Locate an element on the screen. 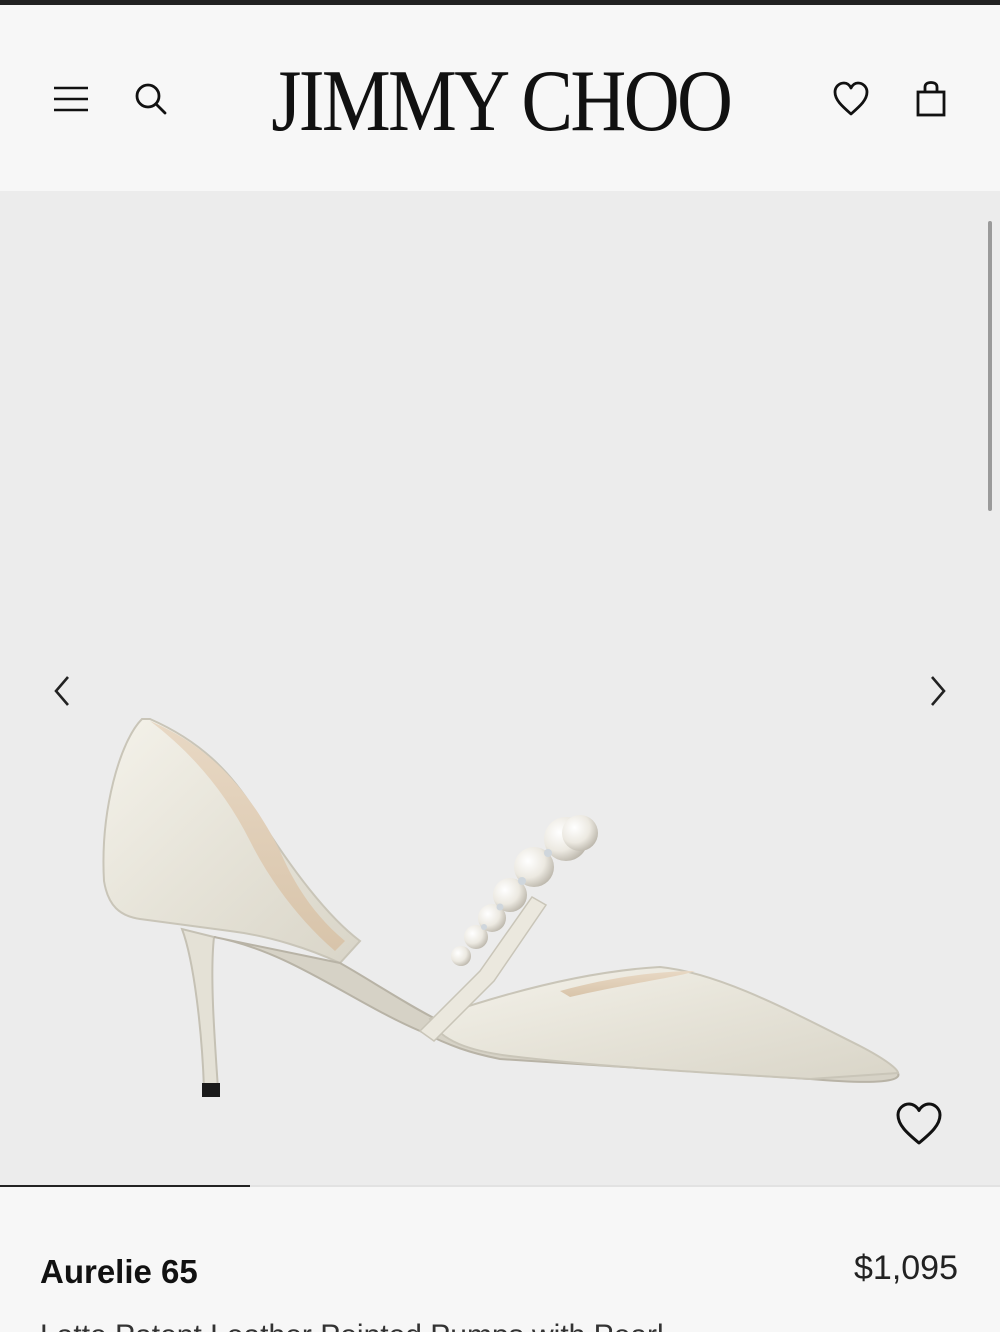 This screenshot has width=1000, height=1332. site-header: JIMMY CHOO is located at coordinates (500, 98).